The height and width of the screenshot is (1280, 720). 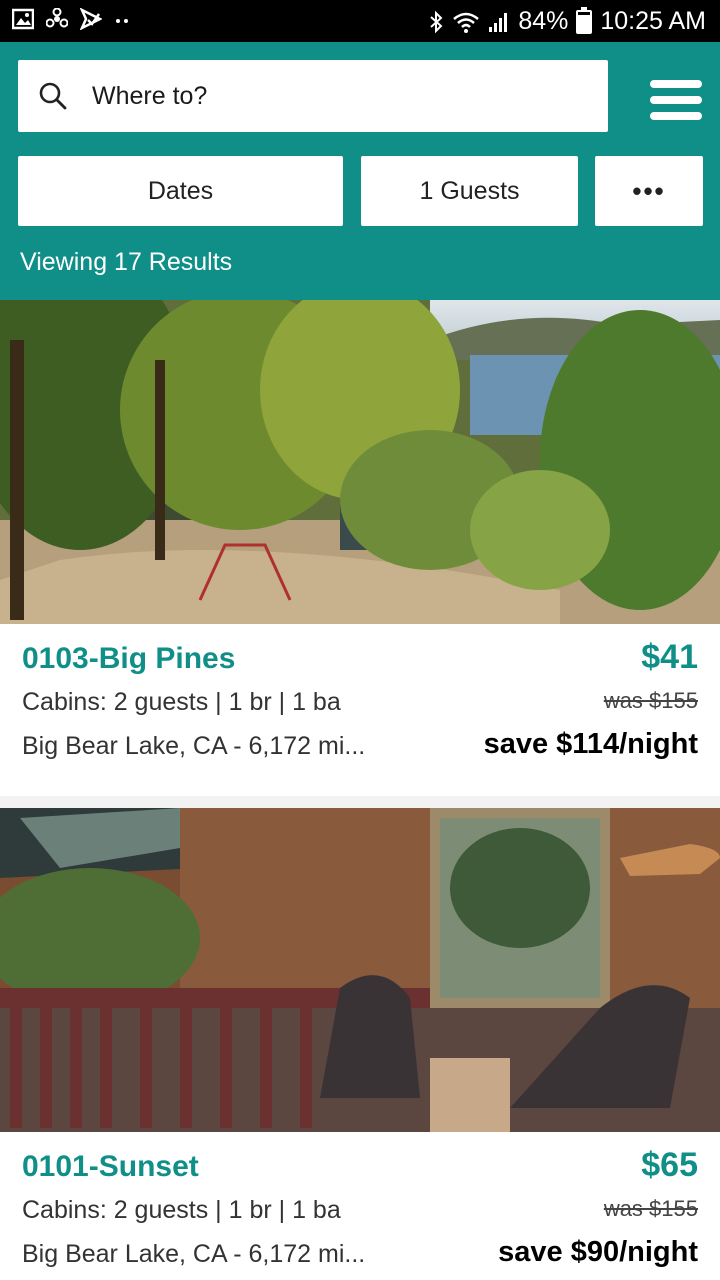 I want to click on battery-percent: 84%, so click(x=543, y=21).